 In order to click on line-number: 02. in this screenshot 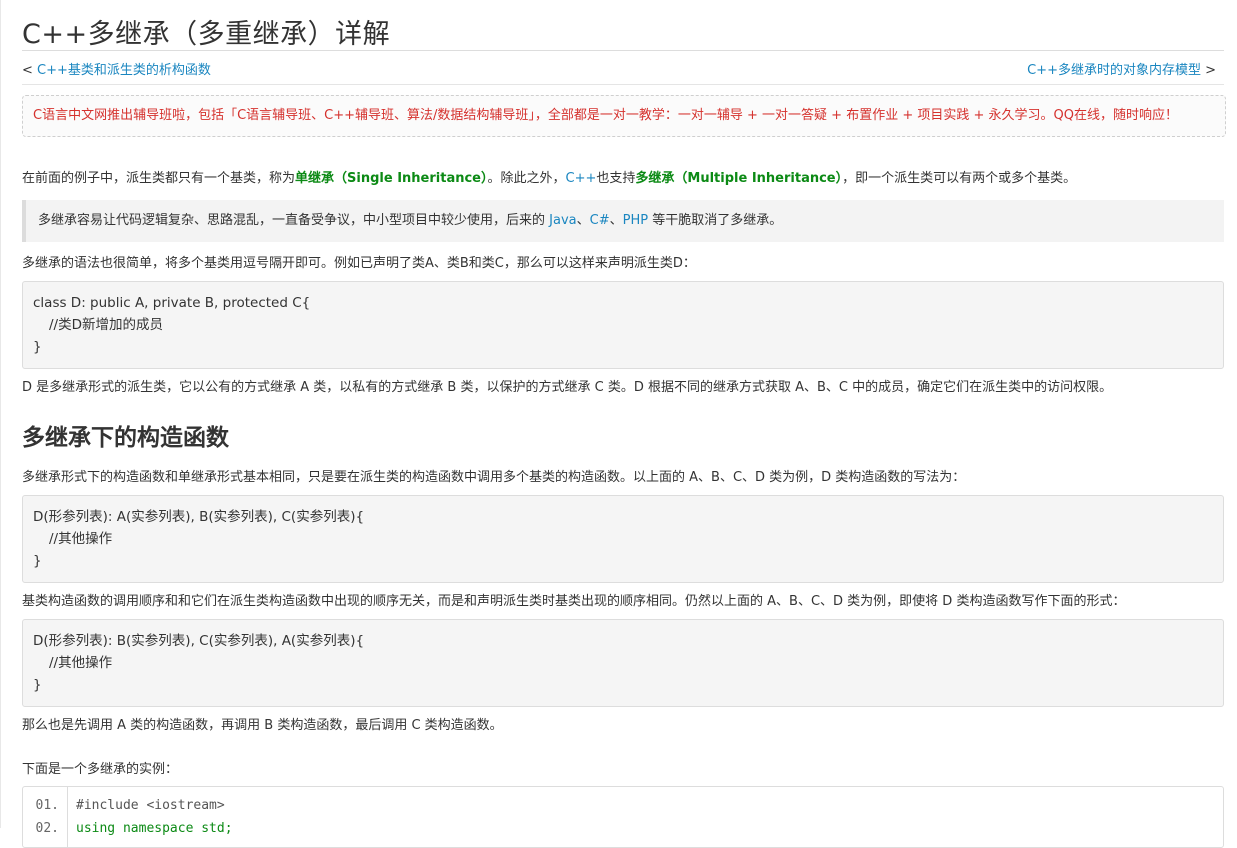, I will do `click(47, 828)`.